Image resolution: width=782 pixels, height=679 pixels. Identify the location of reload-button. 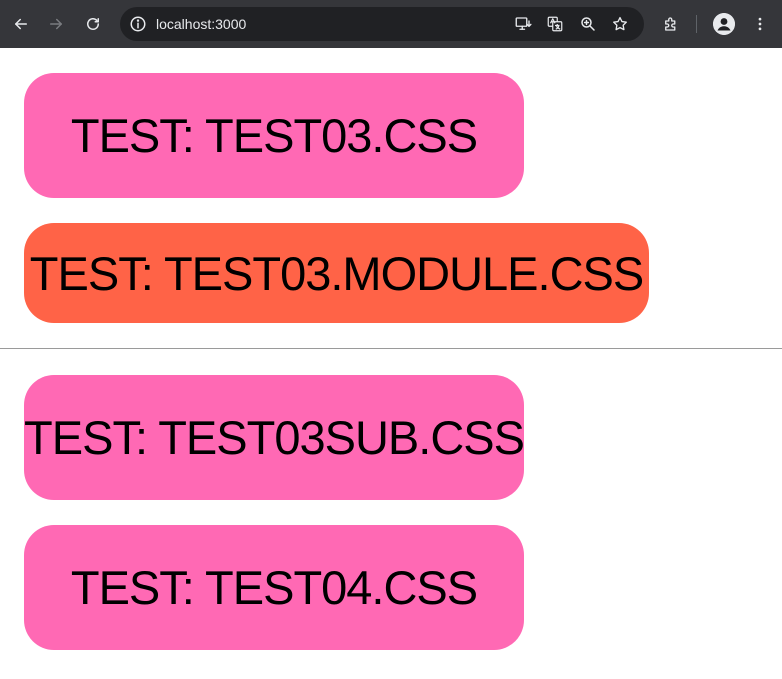
(93, 24).